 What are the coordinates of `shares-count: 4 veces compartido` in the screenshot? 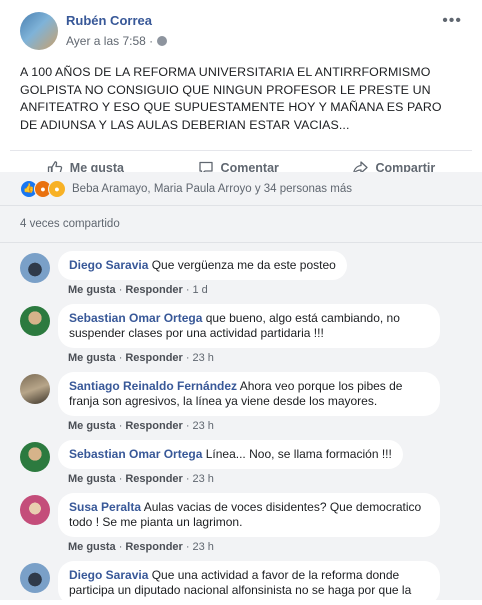 It's located at (241, 224).